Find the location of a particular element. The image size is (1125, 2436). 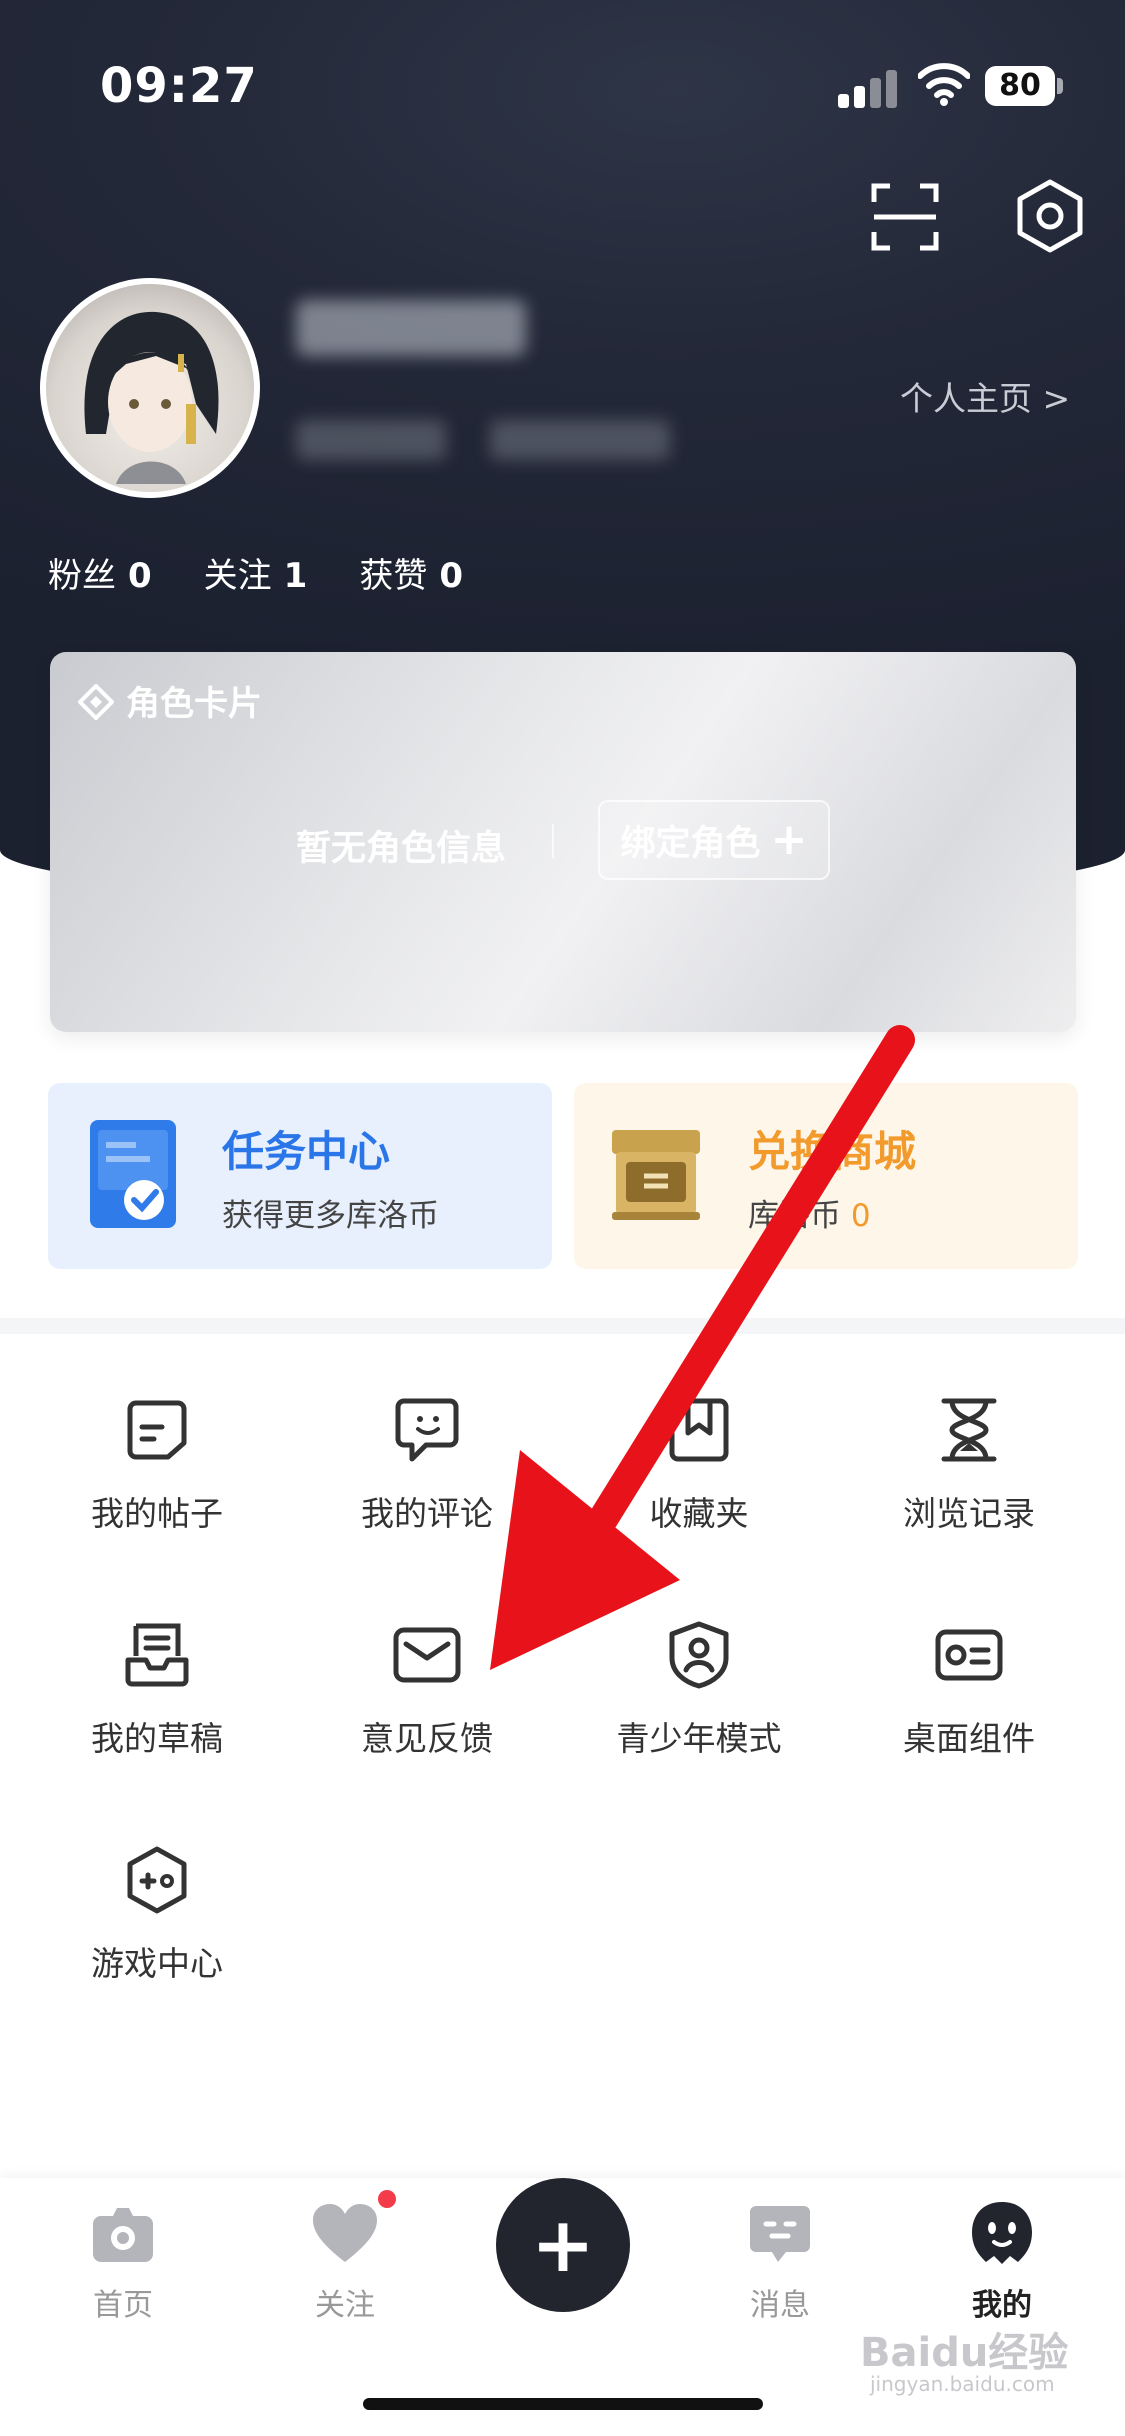

settings-gear-icon is located at coordinates (1050, 216).